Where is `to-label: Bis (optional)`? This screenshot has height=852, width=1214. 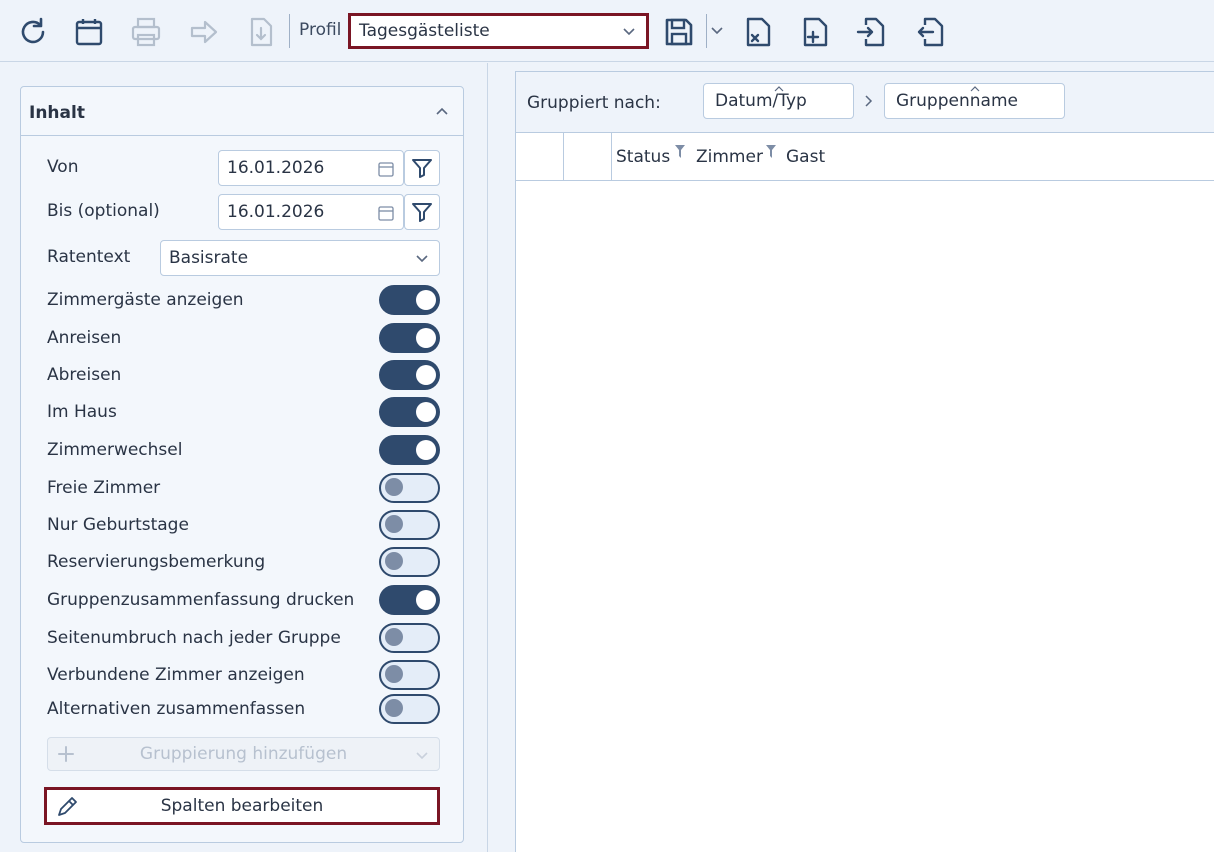
to-label: Bis (optional) is located at coordinates (103, 211).